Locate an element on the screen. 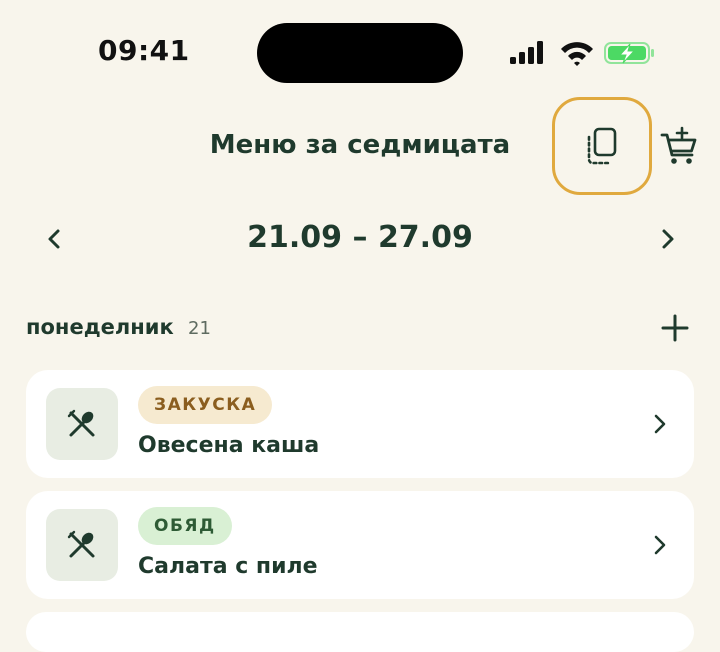  wifi-icon is located at coordinates (577, 54).